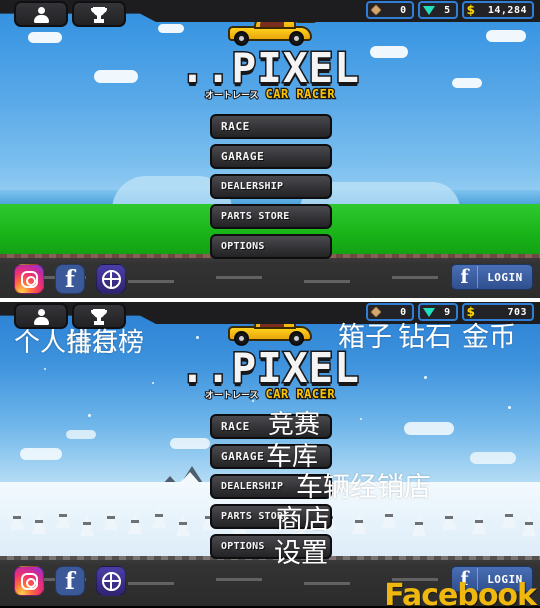 The height and width of the screenshot is (608, 540). Describe the element at coordinates (363, 487) in the screenshot. I see `annotation-dealership: 车辆经销店` at that location.